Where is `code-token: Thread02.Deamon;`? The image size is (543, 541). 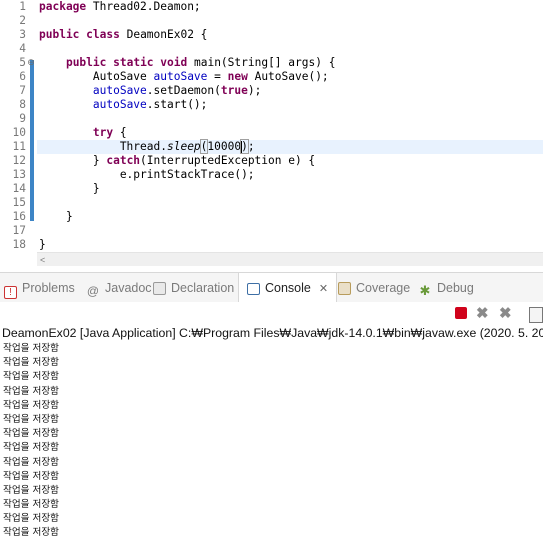
code-token: Thread02.Deamon; is located at coordinates (143, 6).